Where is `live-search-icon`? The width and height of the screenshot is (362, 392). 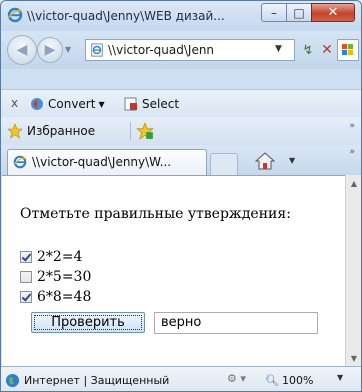
live-search-icon is located at coordinates (348, 50).